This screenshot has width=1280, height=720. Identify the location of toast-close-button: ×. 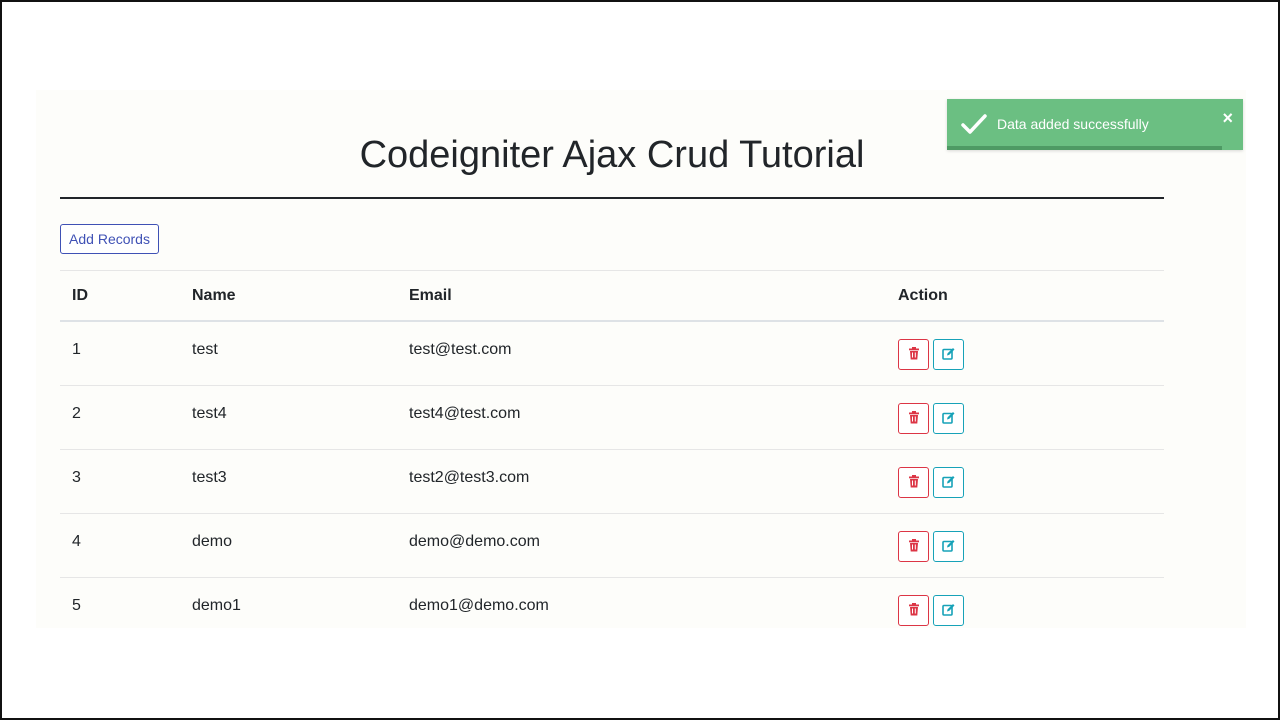
(1227, 118).